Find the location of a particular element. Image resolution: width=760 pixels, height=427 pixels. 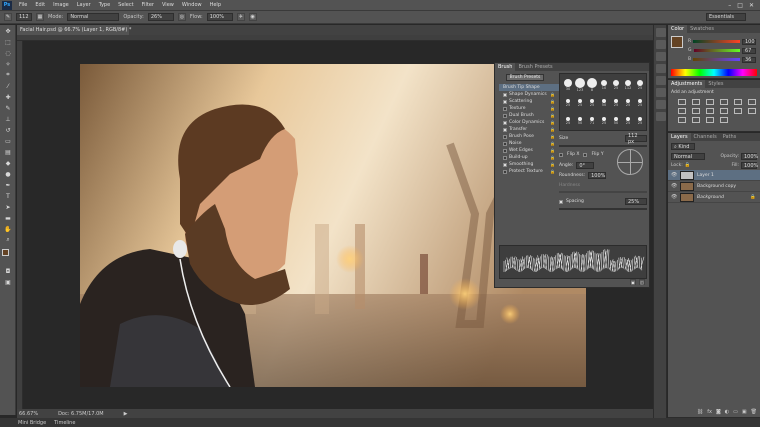

layer-row: 👁 Background 🔒 is located at coordinates (714, 197).